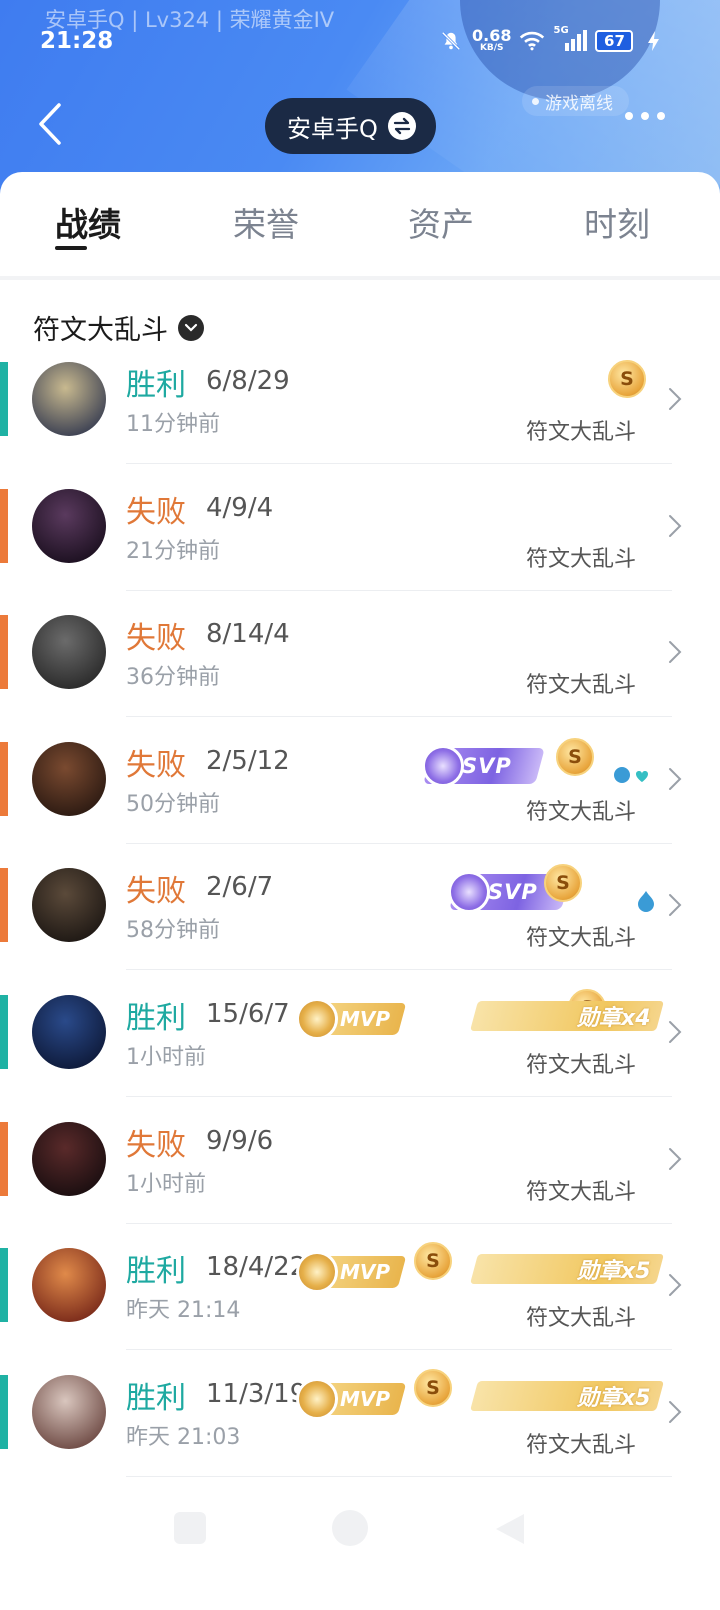 Image resolution: width=720 pixels, height=1610 pixels. What do you see at coordinates (510, 1529) in the screenshot?
I see `back-nav-button` at bounding box center [510, 1529].